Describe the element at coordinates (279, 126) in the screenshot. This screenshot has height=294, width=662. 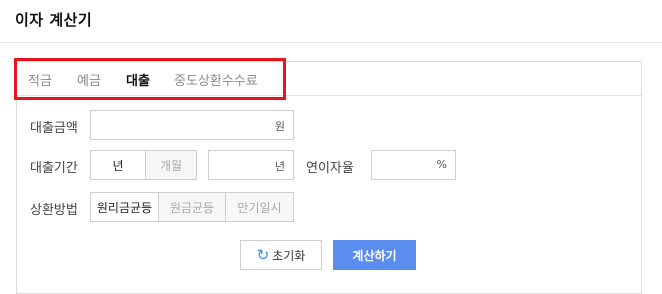
I see `loan-amount-unit: 원` at that location.